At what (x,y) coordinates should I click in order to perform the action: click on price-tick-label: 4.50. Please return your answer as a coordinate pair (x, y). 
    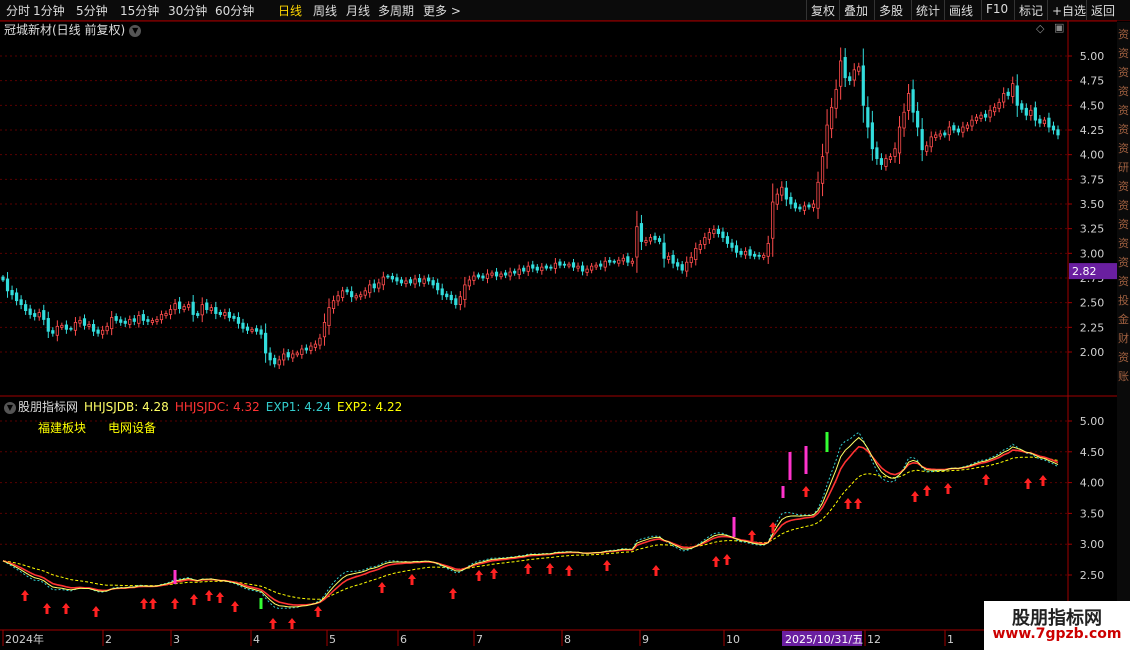
    Looking at the image, I should click on (1092, 105).